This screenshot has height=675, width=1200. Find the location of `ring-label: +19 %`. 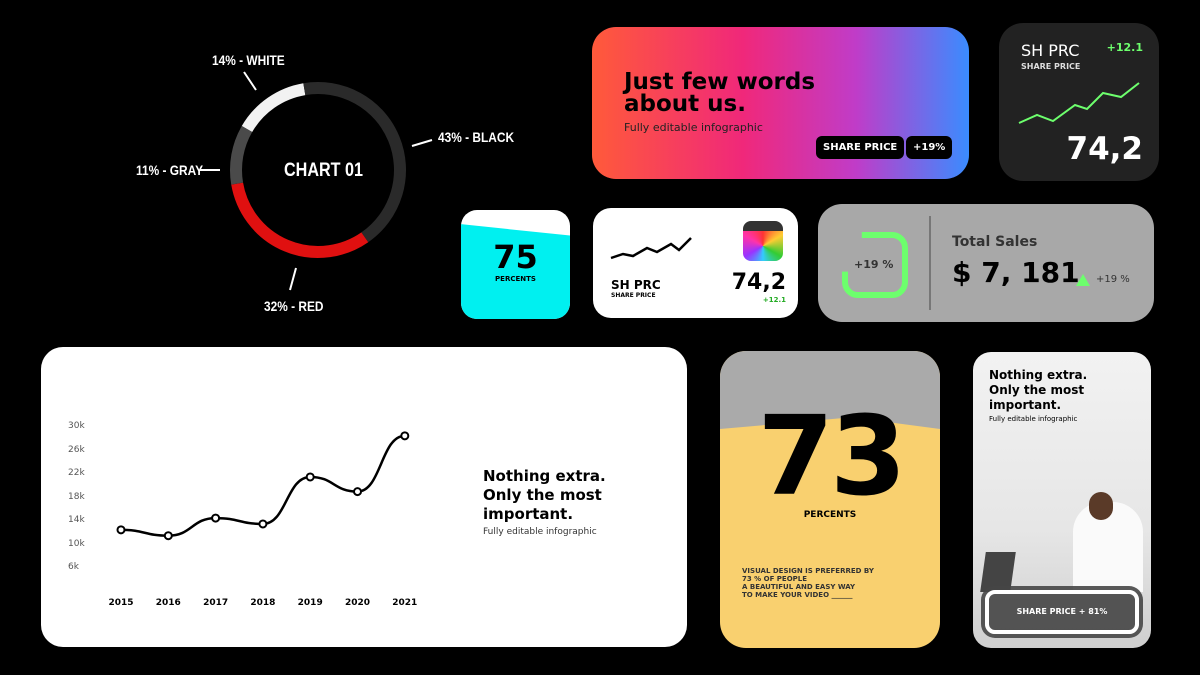

ring-label: +19 % is located at coordinates (874, 264).